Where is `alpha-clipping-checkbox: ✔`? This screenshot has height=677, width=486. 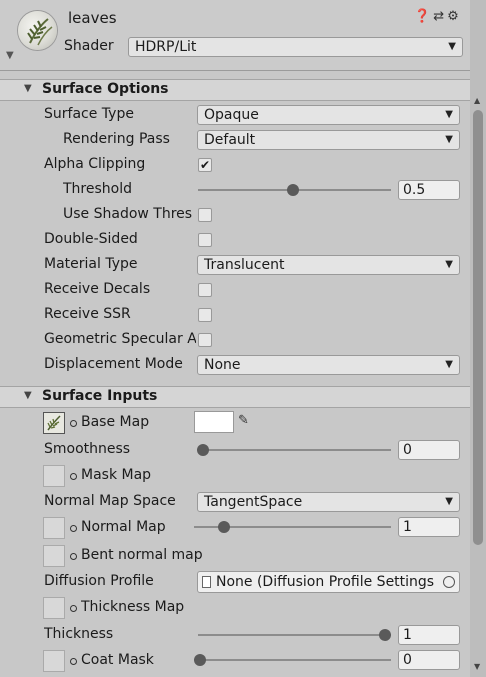
alpha-clipping-checkbox: ✔ is located at coordinates (205, 165).